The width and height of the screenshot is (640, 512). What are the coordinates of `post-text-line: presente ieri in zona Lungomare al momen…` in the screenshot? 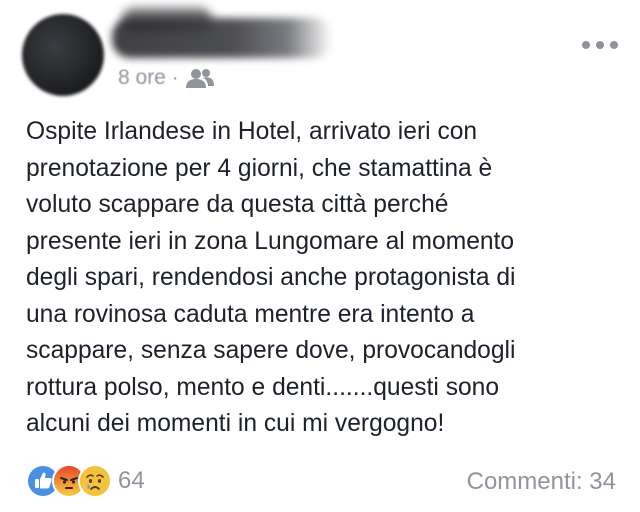 It's located at (270, 241).